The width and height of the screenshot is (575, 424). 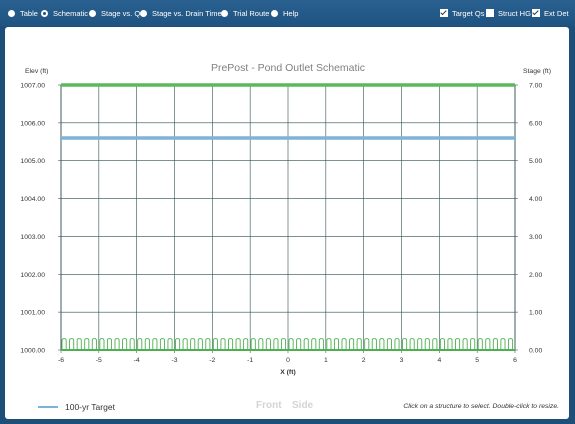 What do you see at coordinates (71, 13) in the screenshot?
I see `radio-schematic-label: Schematic` at bounding box center [71, 13].